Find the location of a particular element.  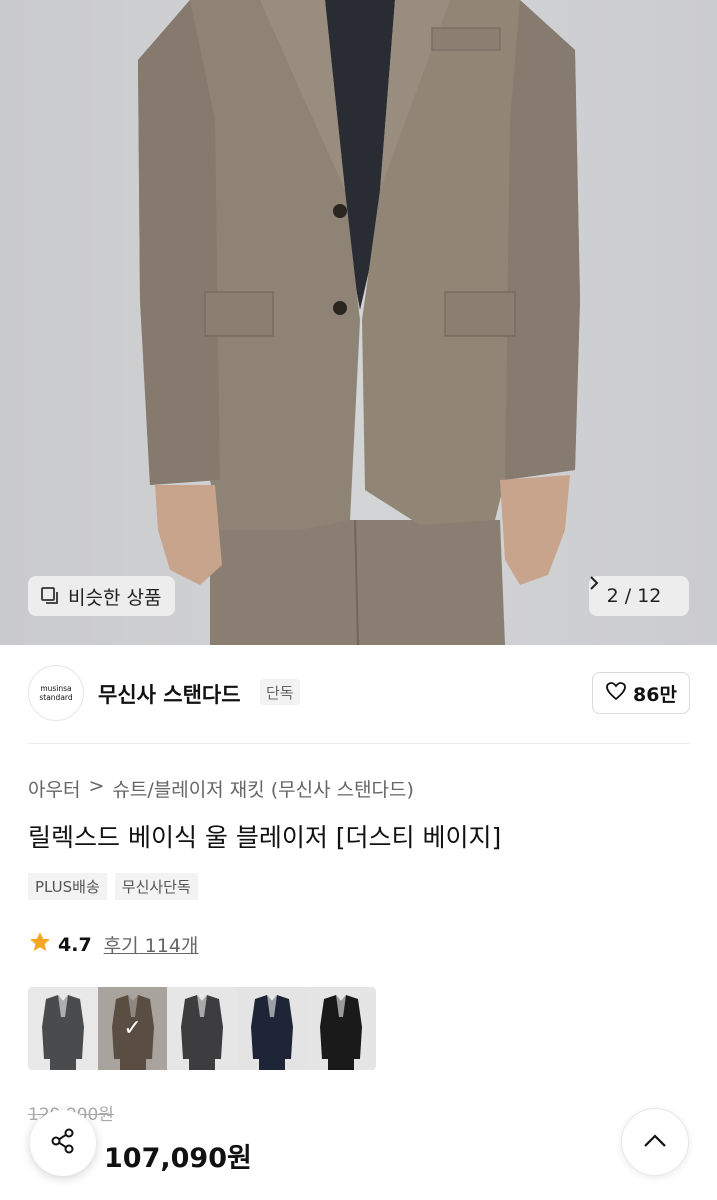

brand-logo-line1: musinsa is located at coordinates (56, 688).